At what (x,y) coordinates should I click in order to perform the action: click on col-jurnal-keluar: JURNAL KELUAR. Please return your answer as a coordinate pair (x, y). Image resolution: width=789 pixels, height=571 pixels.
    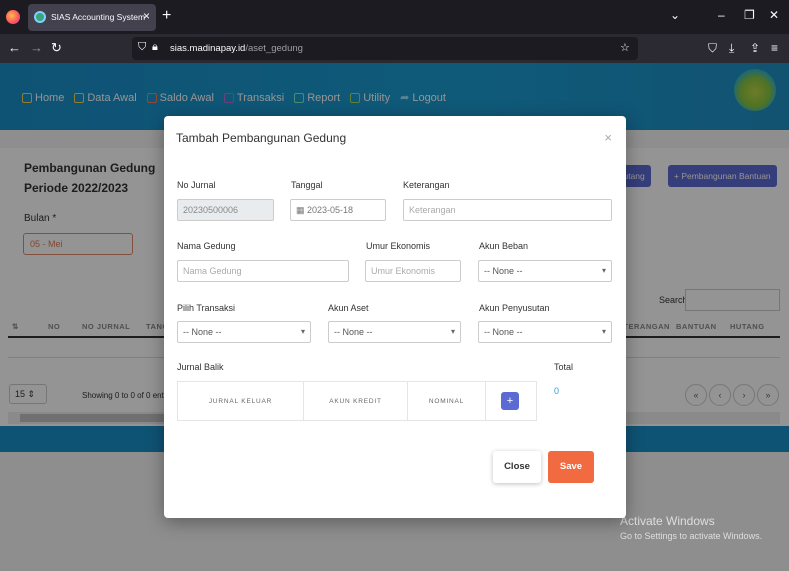
    Looking at the image, I should click on (241, 401).